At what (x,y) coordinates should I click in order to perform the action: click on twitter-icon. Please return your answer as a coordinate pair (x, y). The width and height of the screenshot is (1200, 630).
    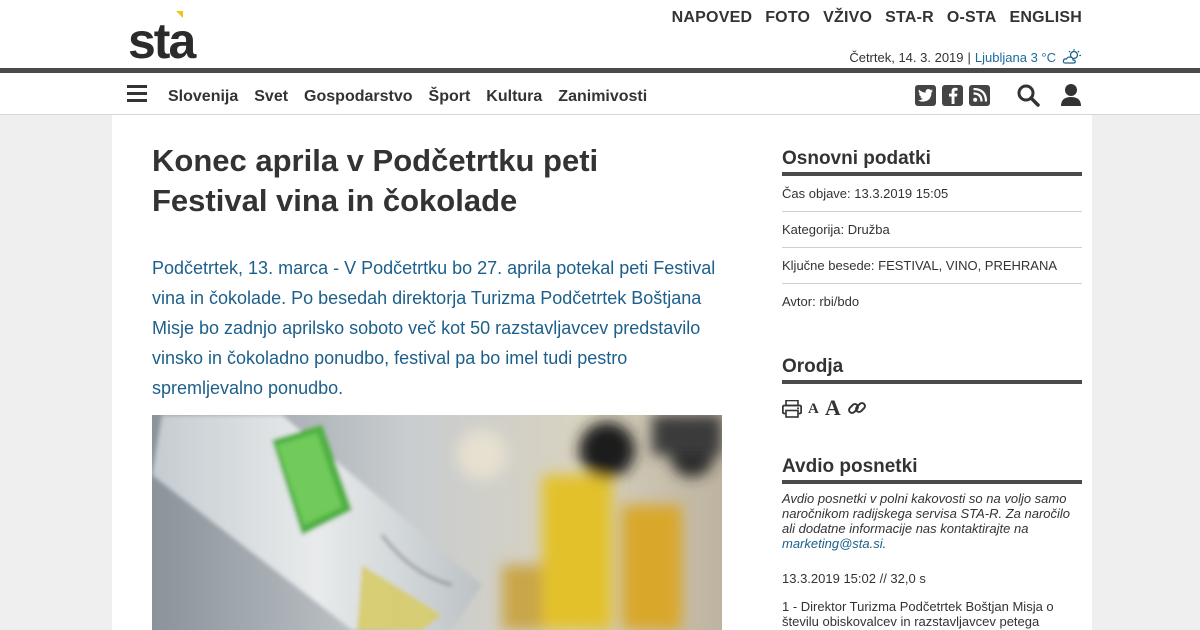
    Looking at the image, I should click on (925, 95).